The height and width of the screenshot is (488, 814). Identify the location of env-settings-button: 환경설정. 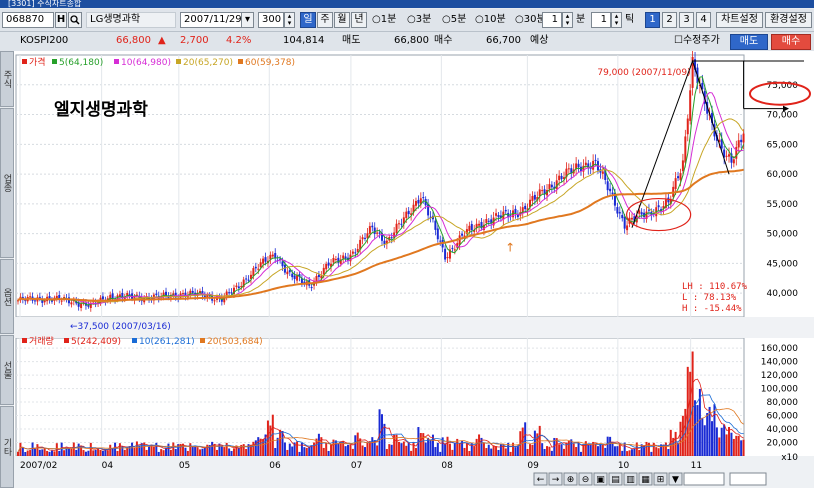
(788, 20).